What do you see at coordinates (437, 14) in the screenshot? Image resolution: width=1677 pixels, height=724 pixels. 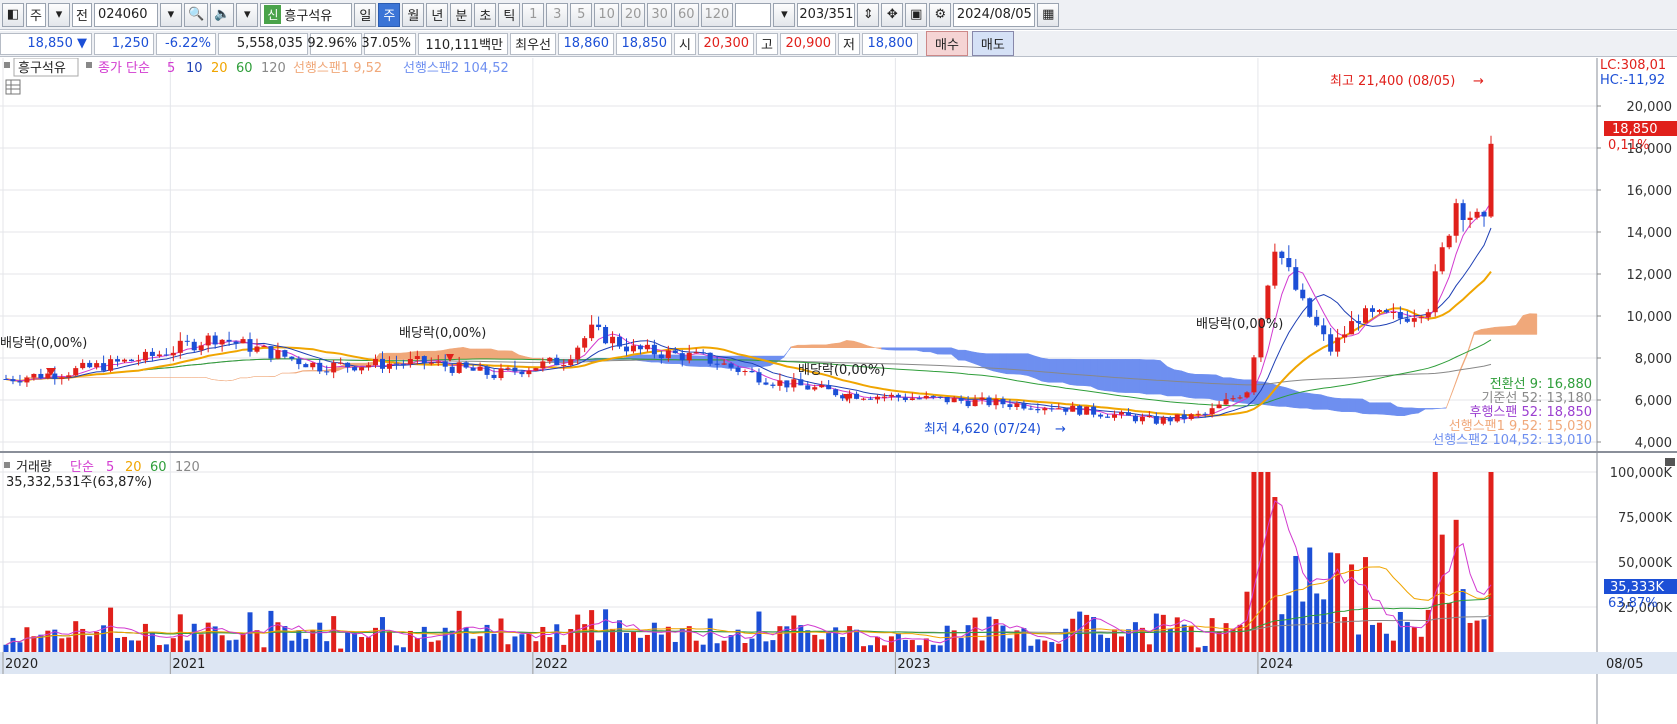 I see `period-year-tab: 년` at bounding box center [437, 14].